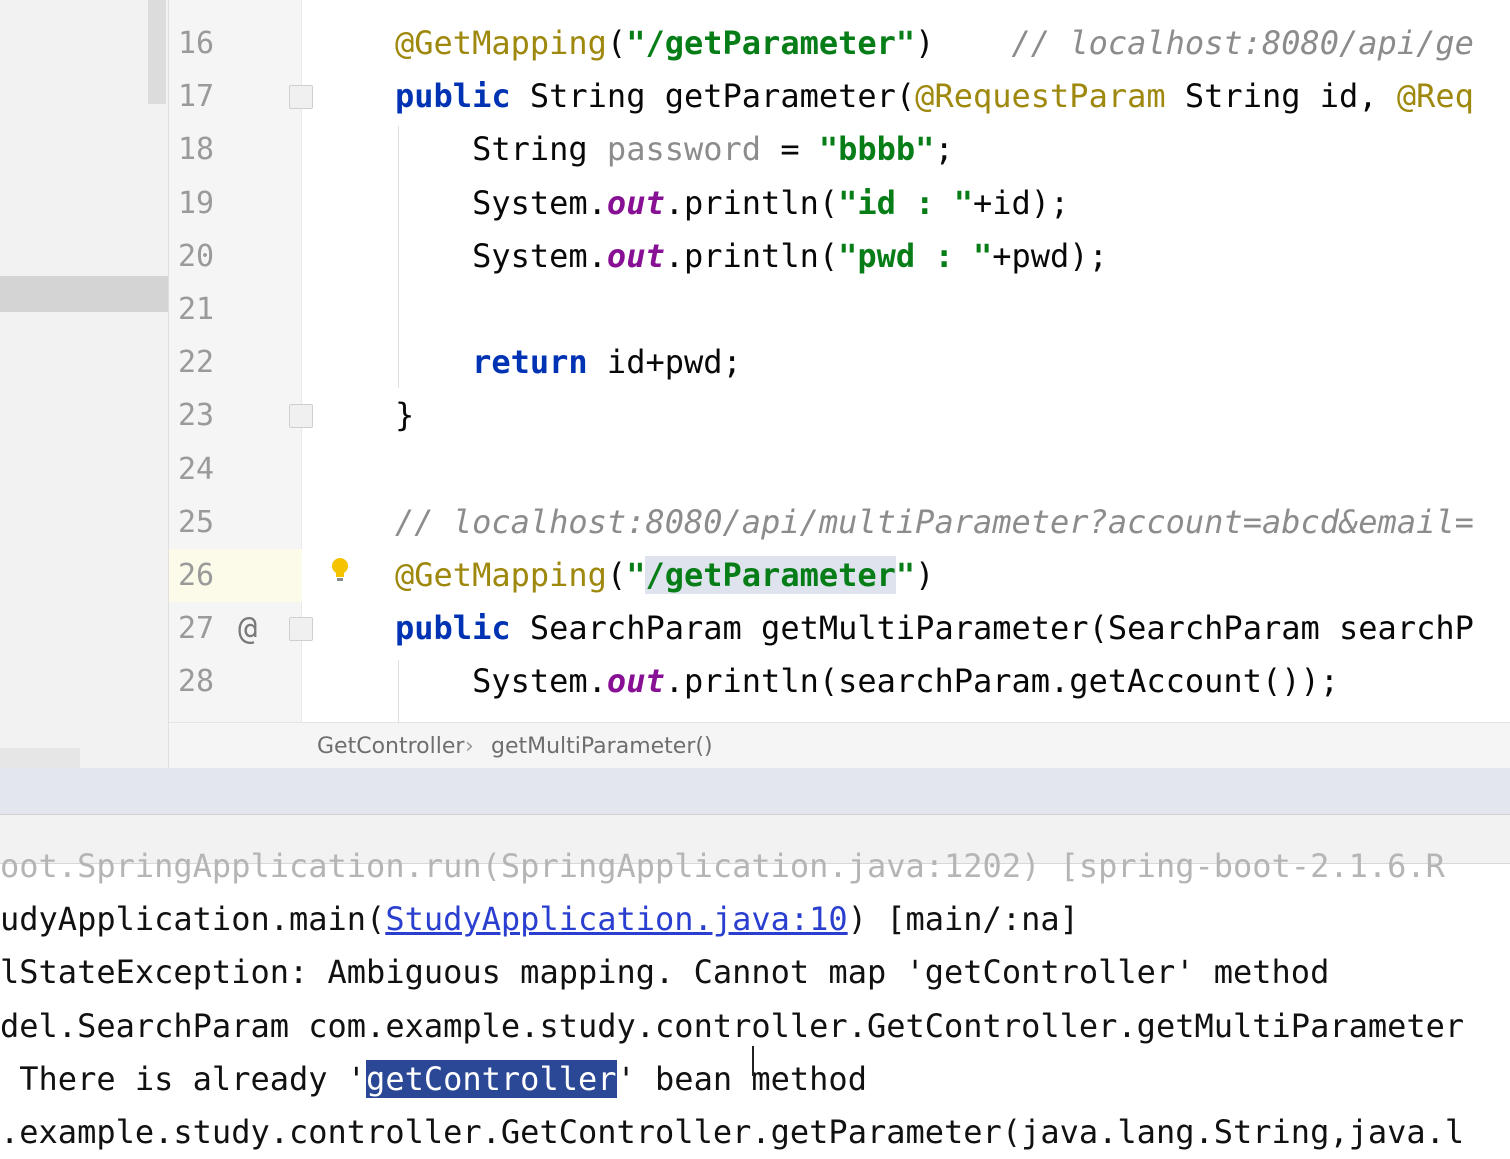 This screenshot has height=1159, width=1510. What do you see at coordinates (196, 96) in the screenshot?
I see `line-number: 17` at bounding box center [196, 96].